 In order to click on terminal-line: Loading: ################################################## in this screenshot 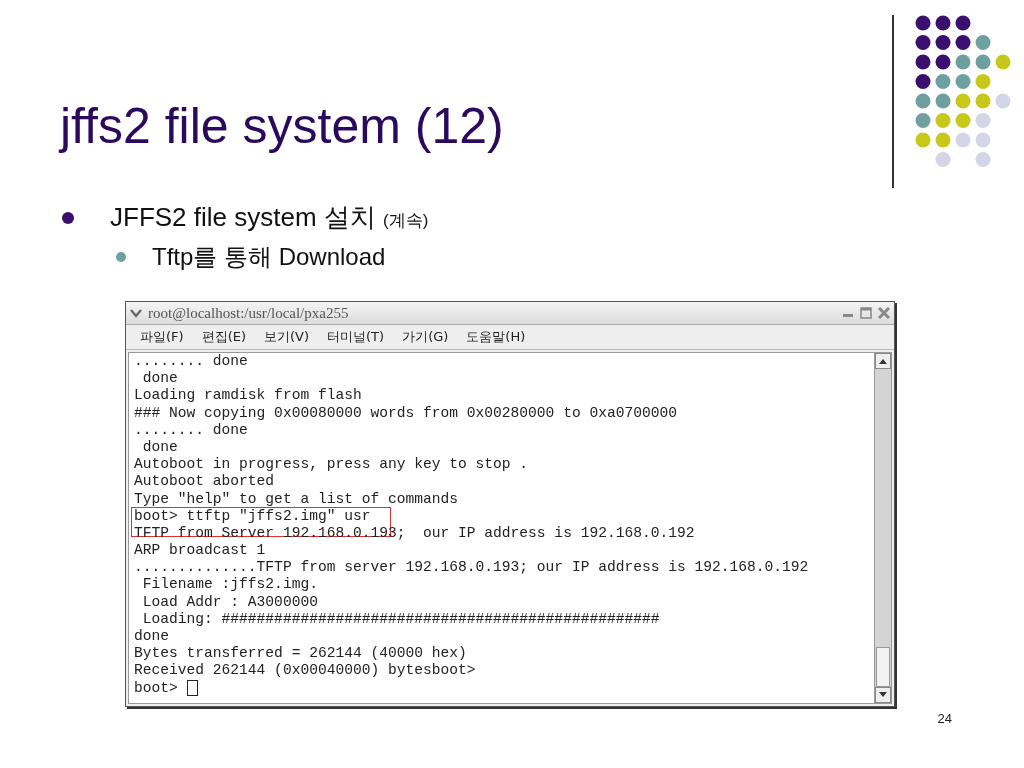, I will do `click(400, 619)`.